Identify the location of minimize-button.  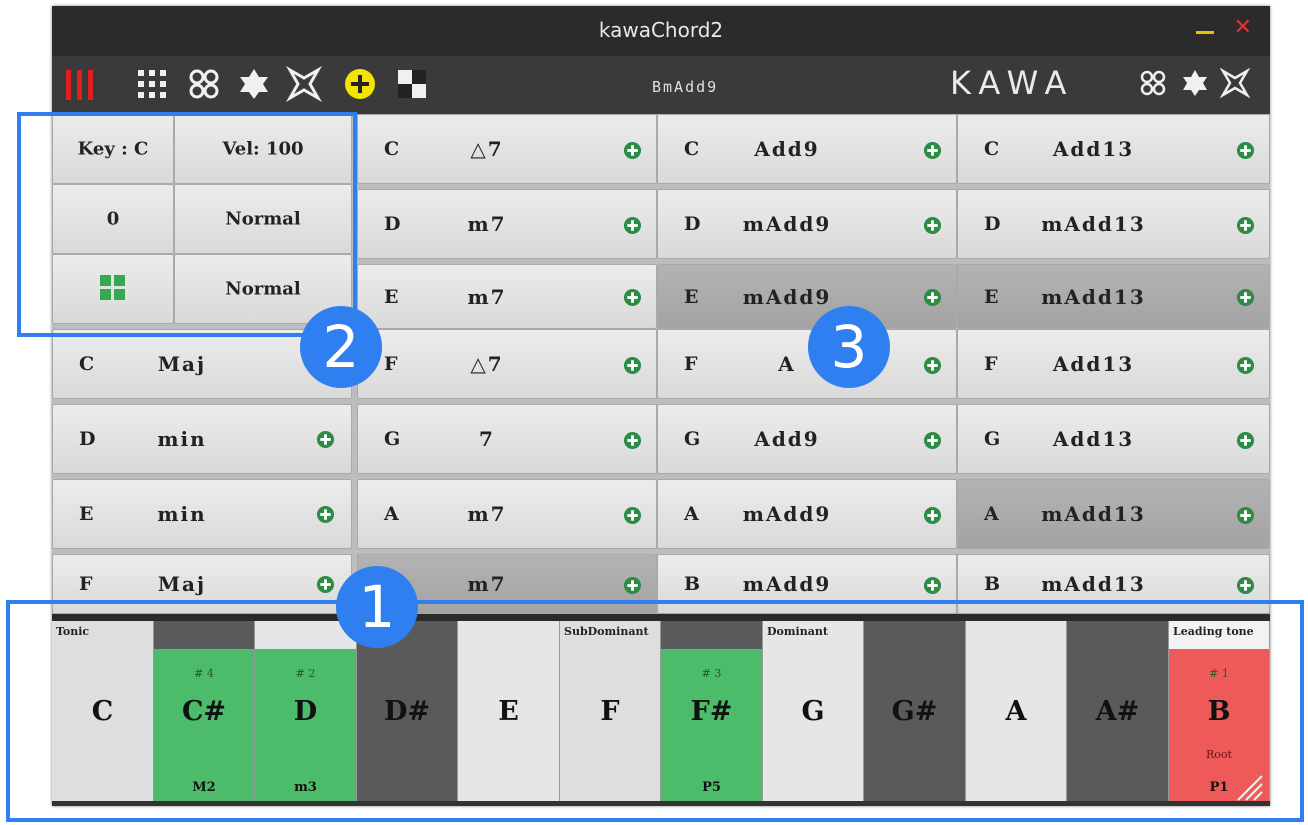
(1205, 32).